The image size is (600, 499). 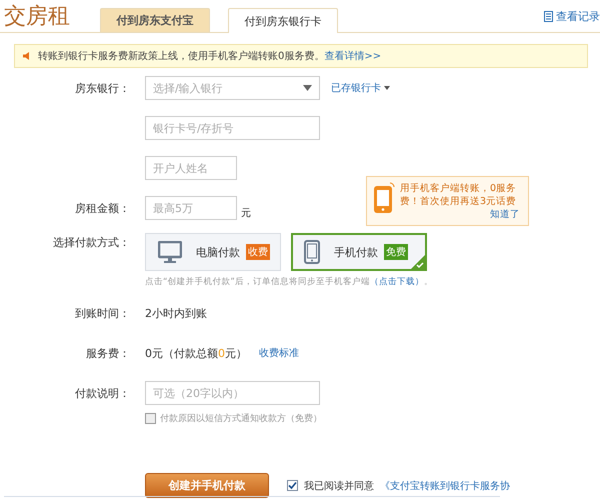 What do you see at coordinates (384, 198) in the screenshot?
I see `phone-icon` at bounding box center [384, 198].